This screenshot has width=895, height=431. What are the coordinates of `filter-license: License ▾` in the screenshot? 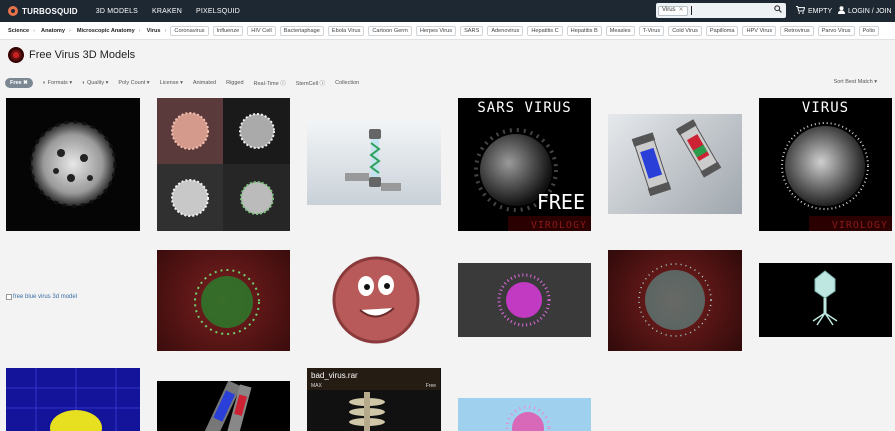 It's located at (171, 83).